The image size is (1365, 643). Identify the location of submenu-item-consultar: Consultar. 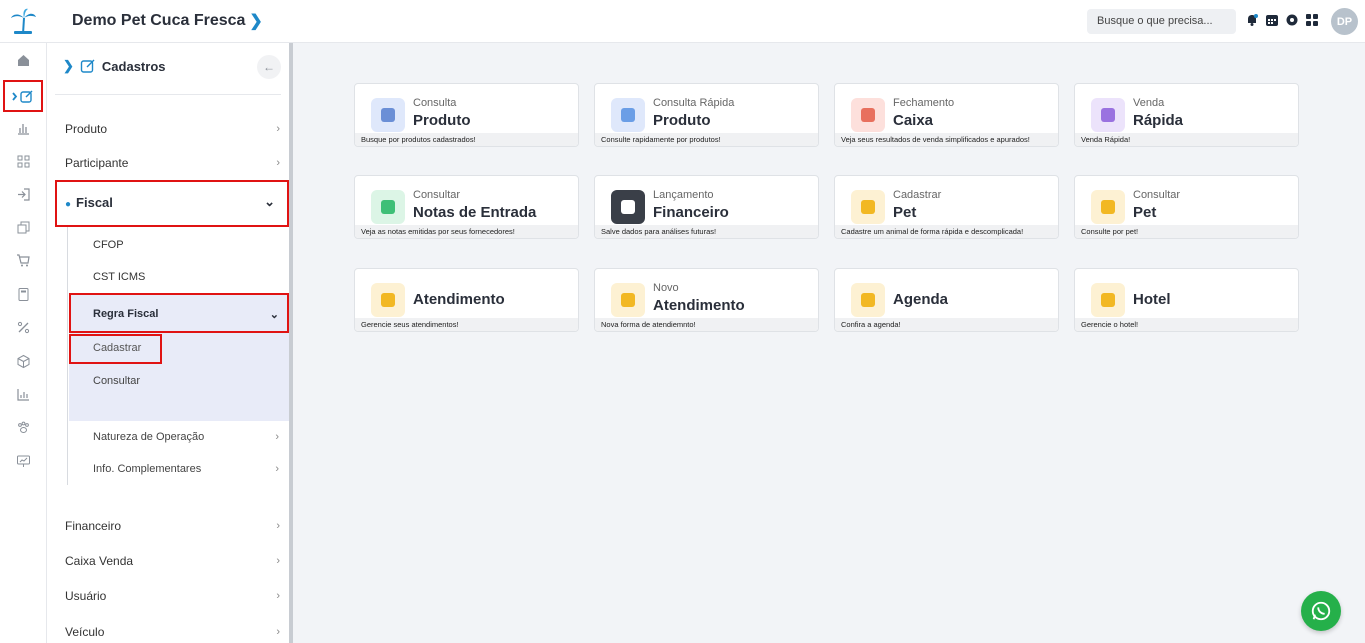
(116, 381).